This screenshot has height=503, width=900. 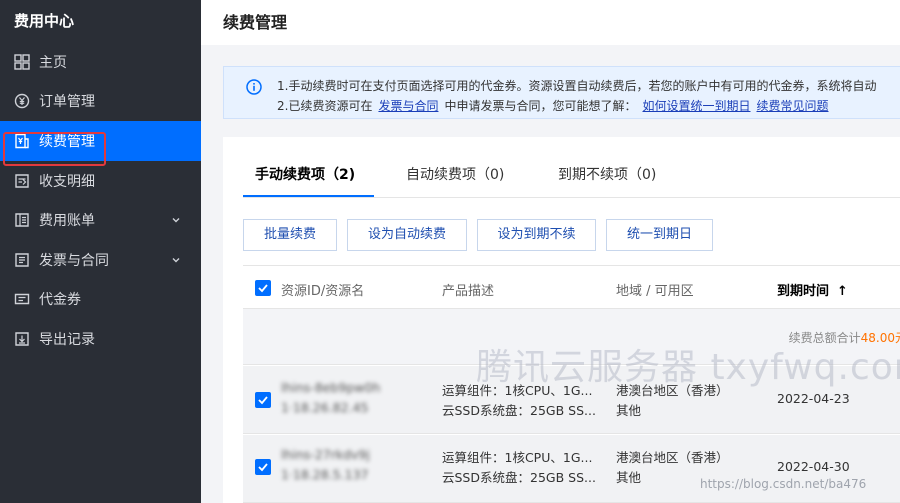 I want to click on sidebar-item-orders: 订单管理, so click(x=100, y=102).